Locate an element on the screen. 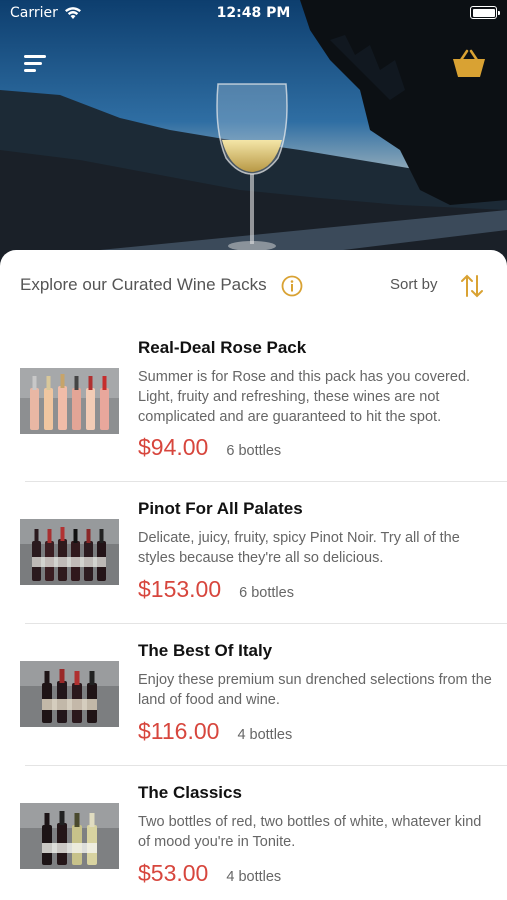 Image resolution: width=507 pixels, height=900 pixels. basket-icon is located at coordinates (469, 63).